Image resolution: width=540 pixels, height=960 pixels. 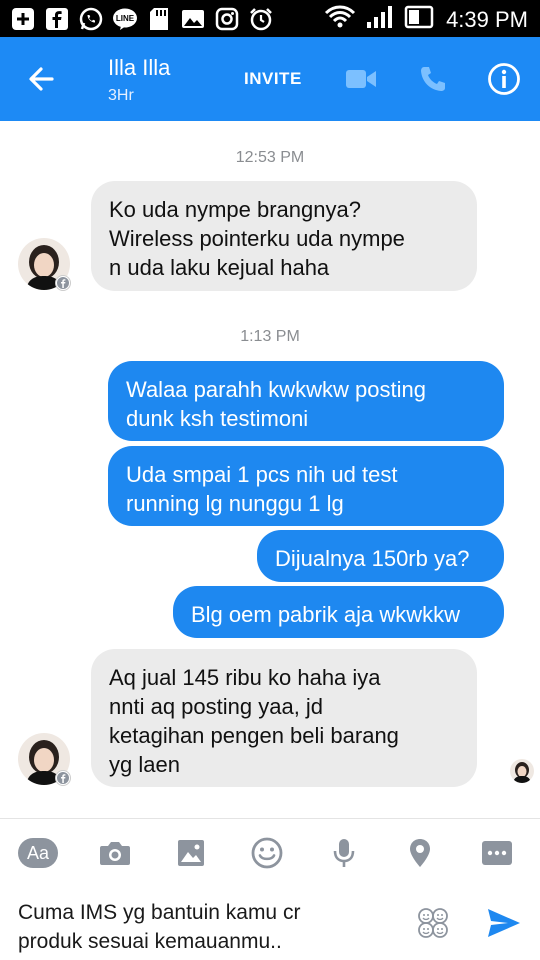 I want to click on camera-icon, so click(x=115, y=853).